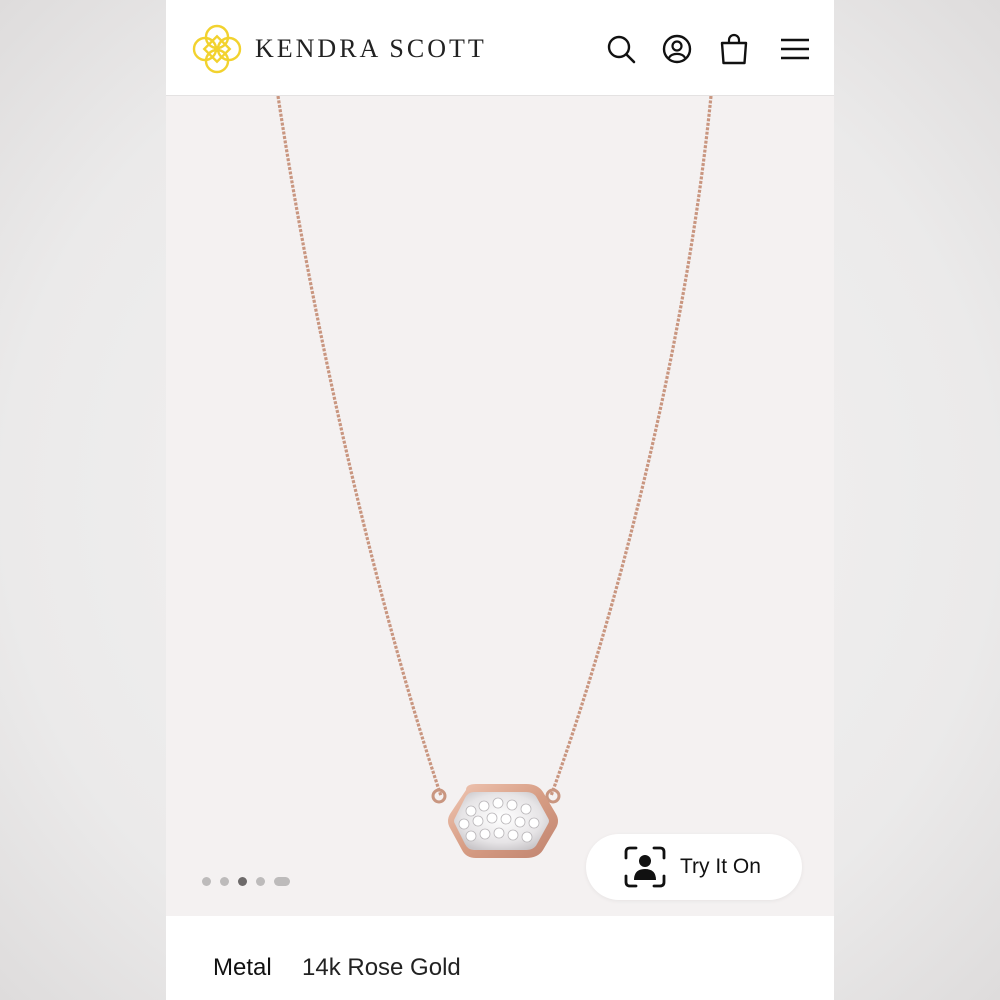 The width and height of the screenshot is (1000, 1000). I want to click on try-it-on-button: Try It On, so click(694, 867).